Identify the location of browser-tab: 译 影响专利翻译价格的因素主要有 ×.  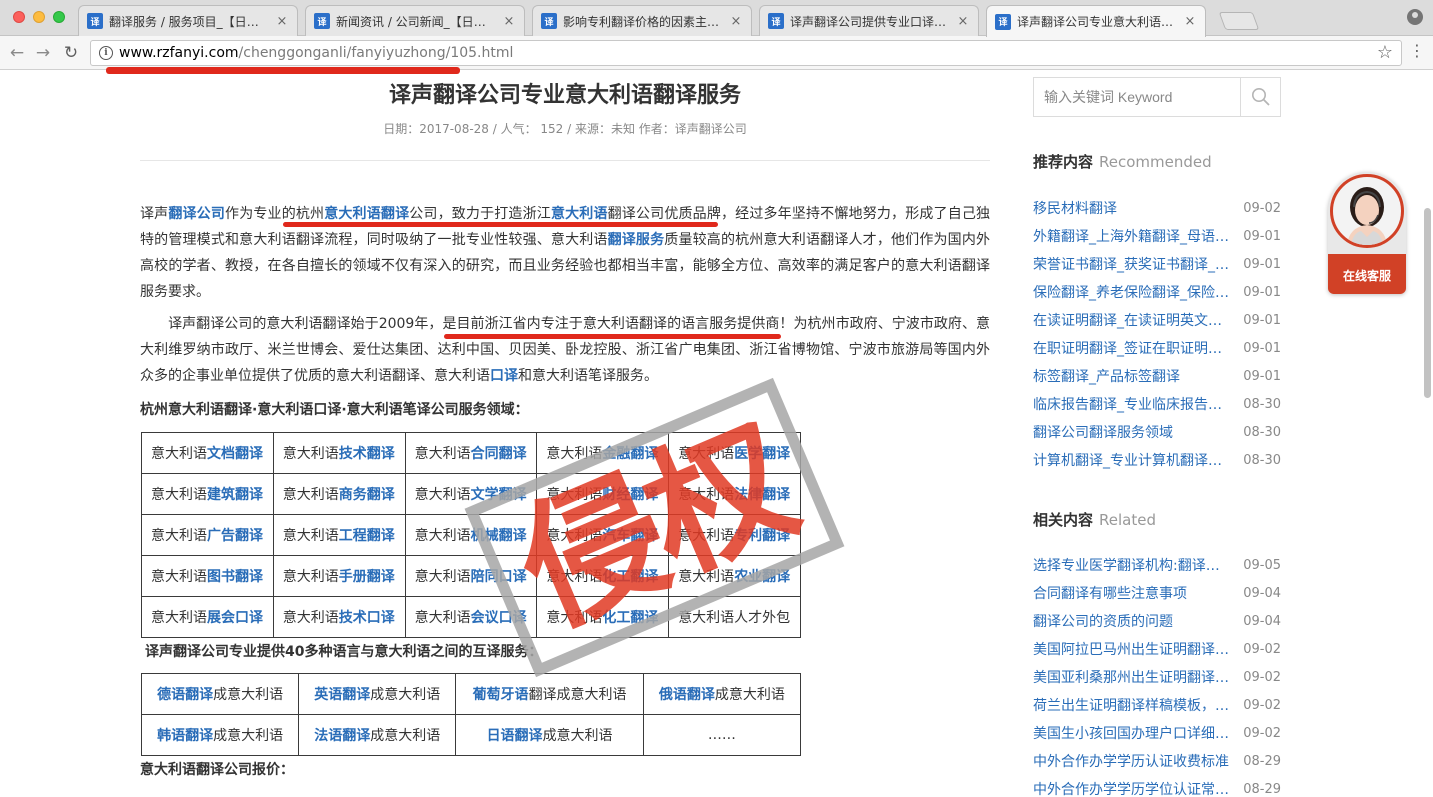
(642, 20).